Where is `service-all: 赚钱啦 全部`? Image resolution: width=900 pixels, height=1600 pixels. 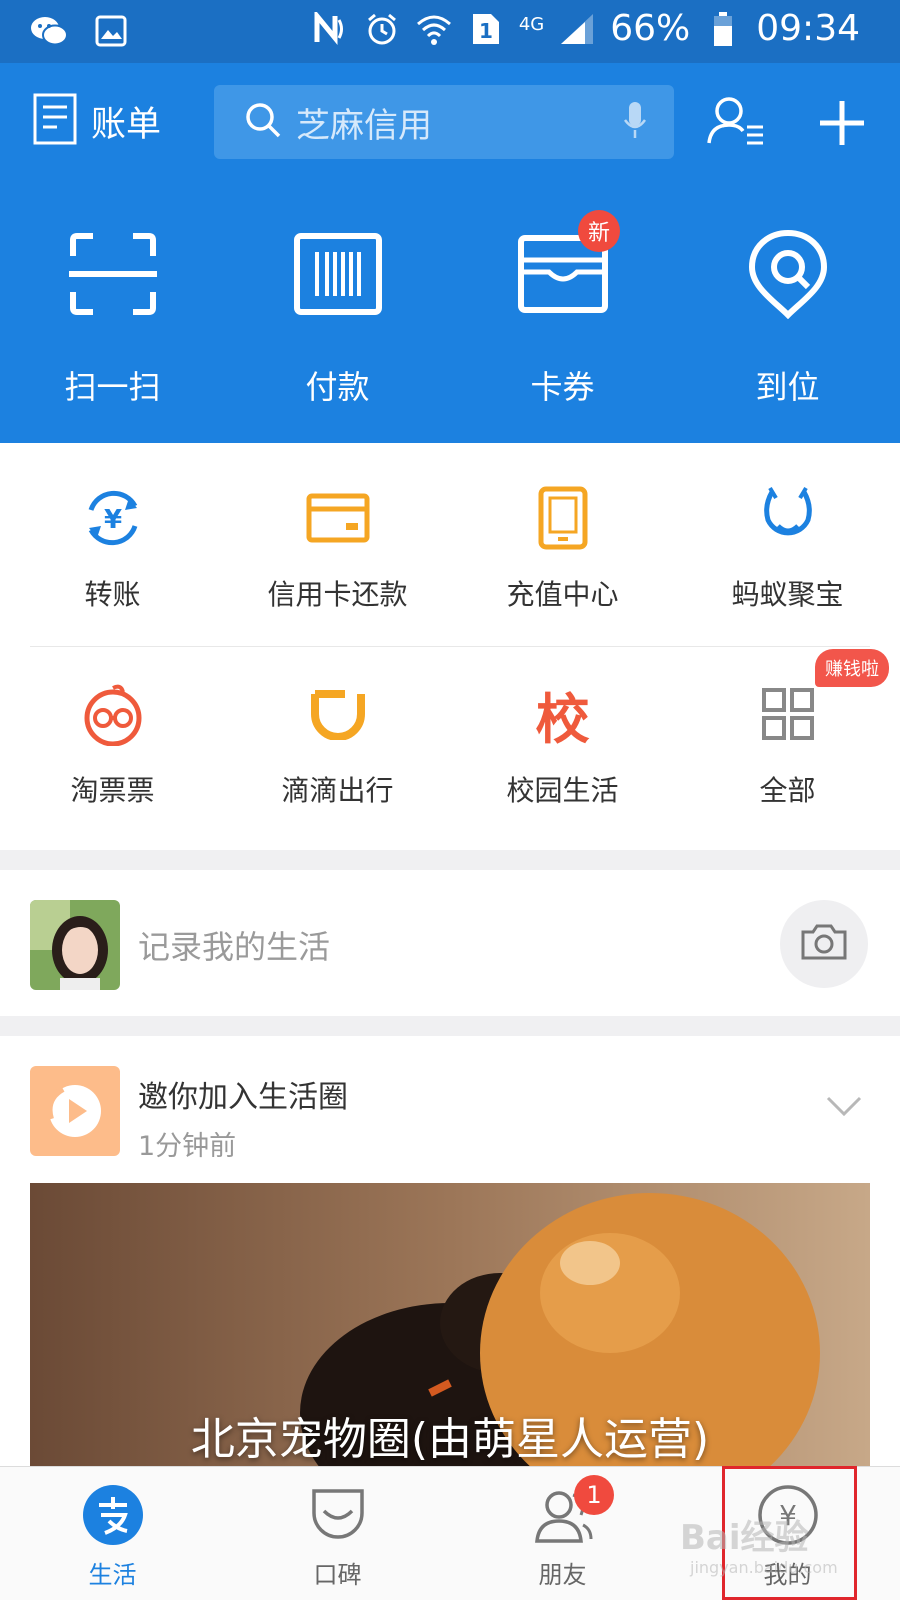
service-all: 赚钱啦 全部 is located at coordinates (787, 729).